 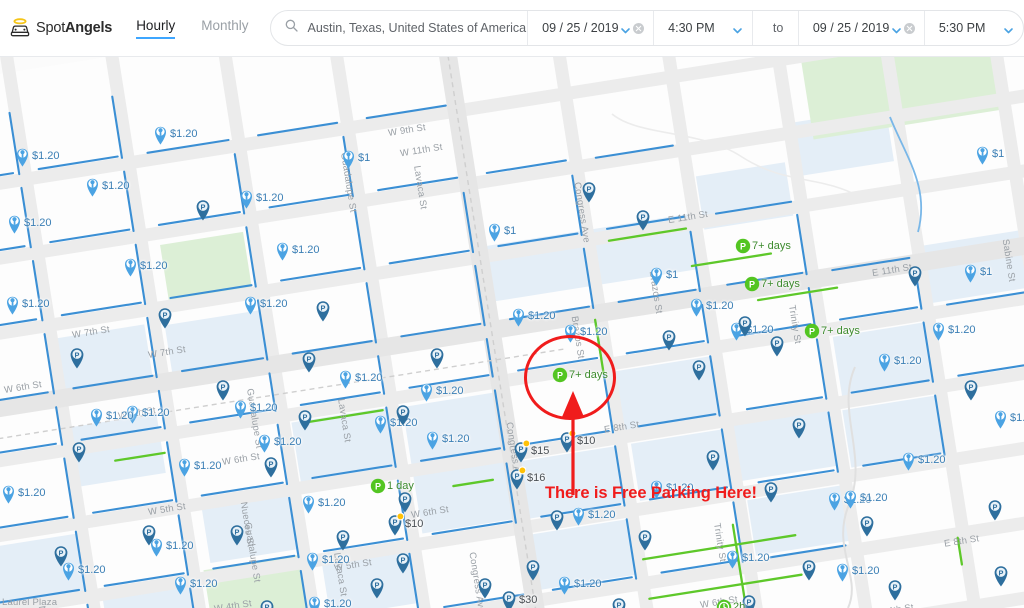 I want to click on start-time-field: 4:30 PM, so click(x=702, y=28).